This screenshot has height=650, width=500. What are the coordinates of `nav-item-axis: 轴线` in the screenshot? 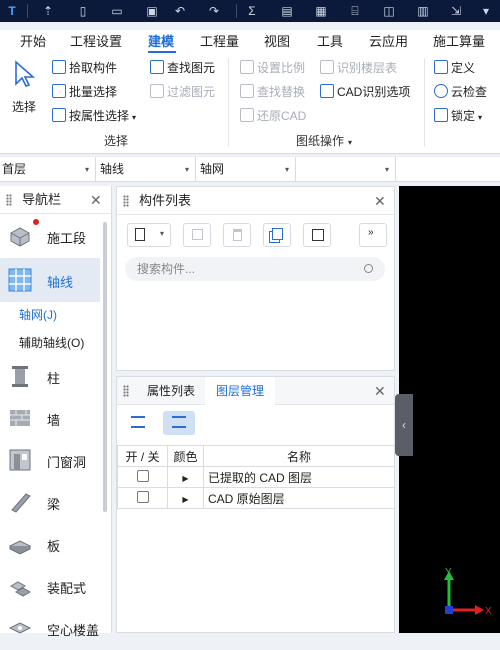 It's located at (50, 280).